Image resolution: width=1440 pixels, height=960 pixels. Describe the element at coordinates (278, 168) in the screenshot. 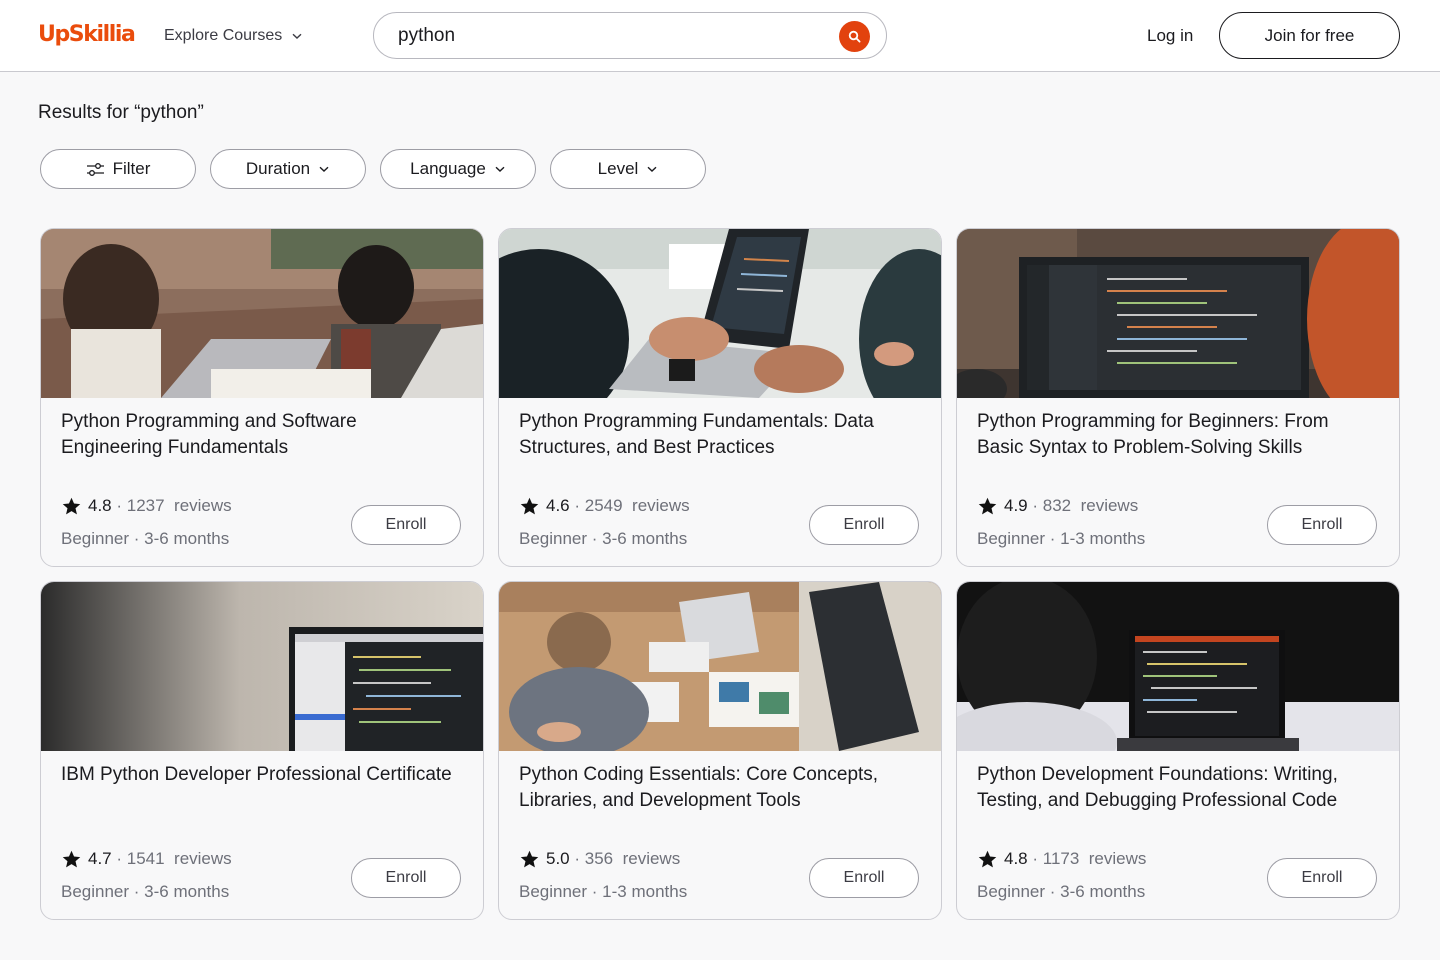

I see `duration-label: Duration` at that location.